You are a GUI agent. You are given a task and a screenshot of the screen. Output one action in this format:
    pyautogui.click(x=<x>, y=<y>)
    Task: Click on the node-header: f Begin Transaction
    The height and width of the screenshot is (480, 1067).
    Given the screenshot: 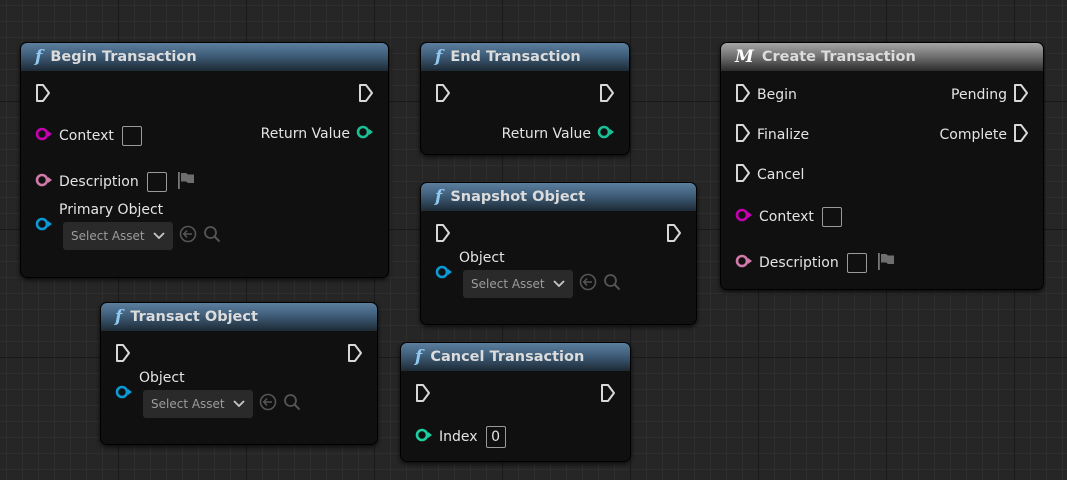 What is the action you would take?
    pyautogui.click(x=204, y=57)
    